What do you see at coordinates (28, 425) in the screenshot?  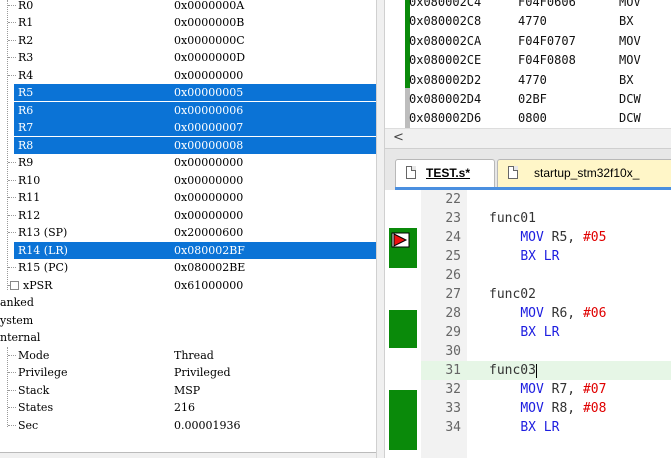 I see `register-name: Sec` at bounding box center [28, 425].